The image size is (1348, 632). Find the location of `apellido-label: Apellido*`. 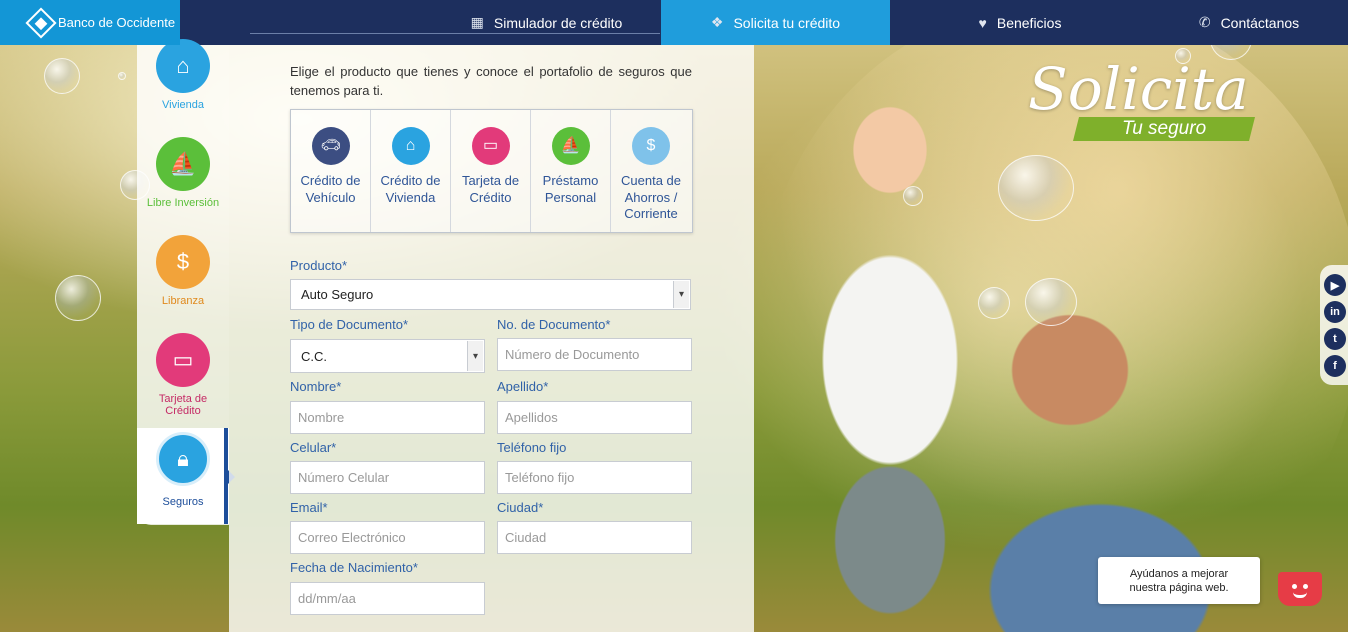

apellido-label: Apellido* is located at coordinates (523, 386).